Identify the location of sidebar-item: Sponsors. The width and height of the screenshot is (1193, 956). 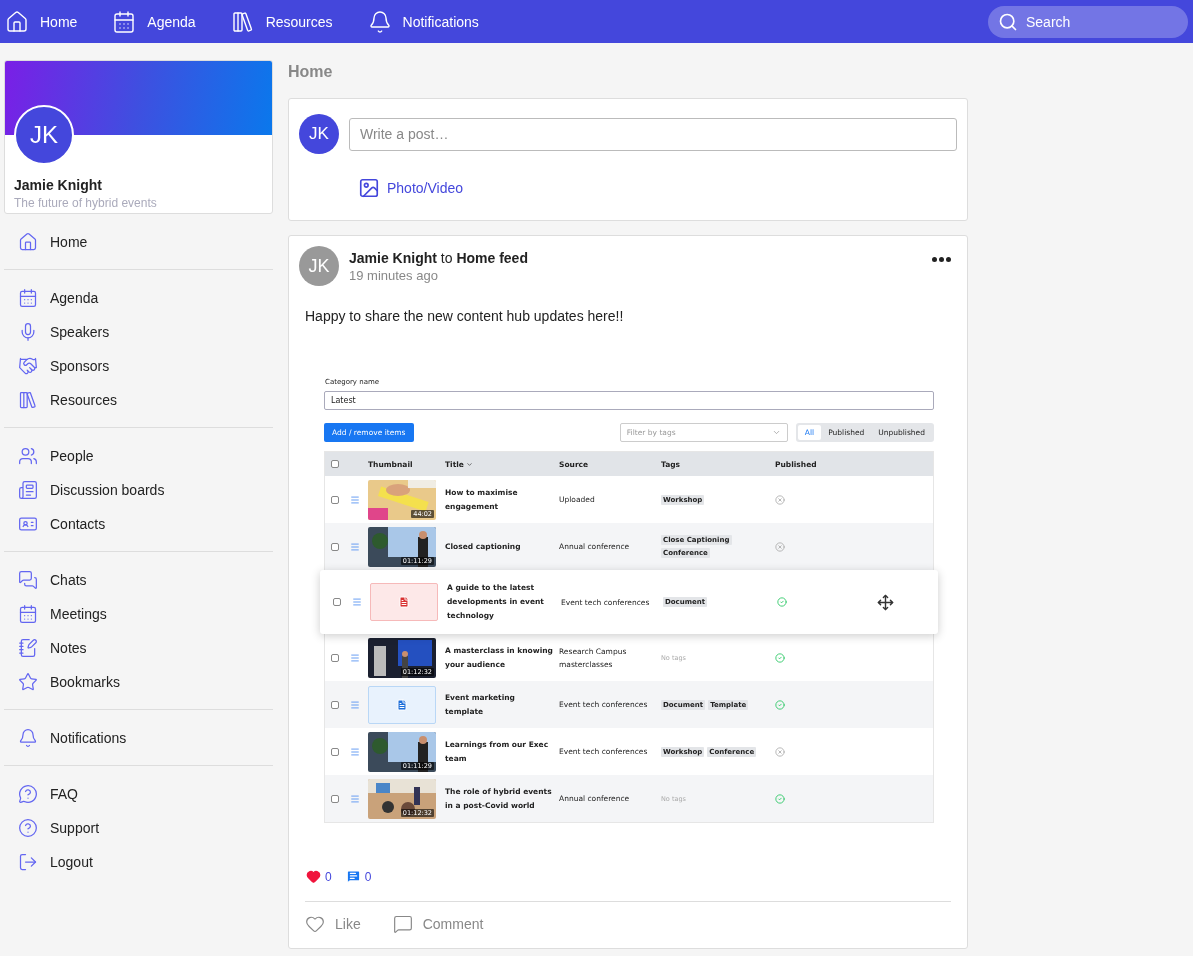
(138, 366).